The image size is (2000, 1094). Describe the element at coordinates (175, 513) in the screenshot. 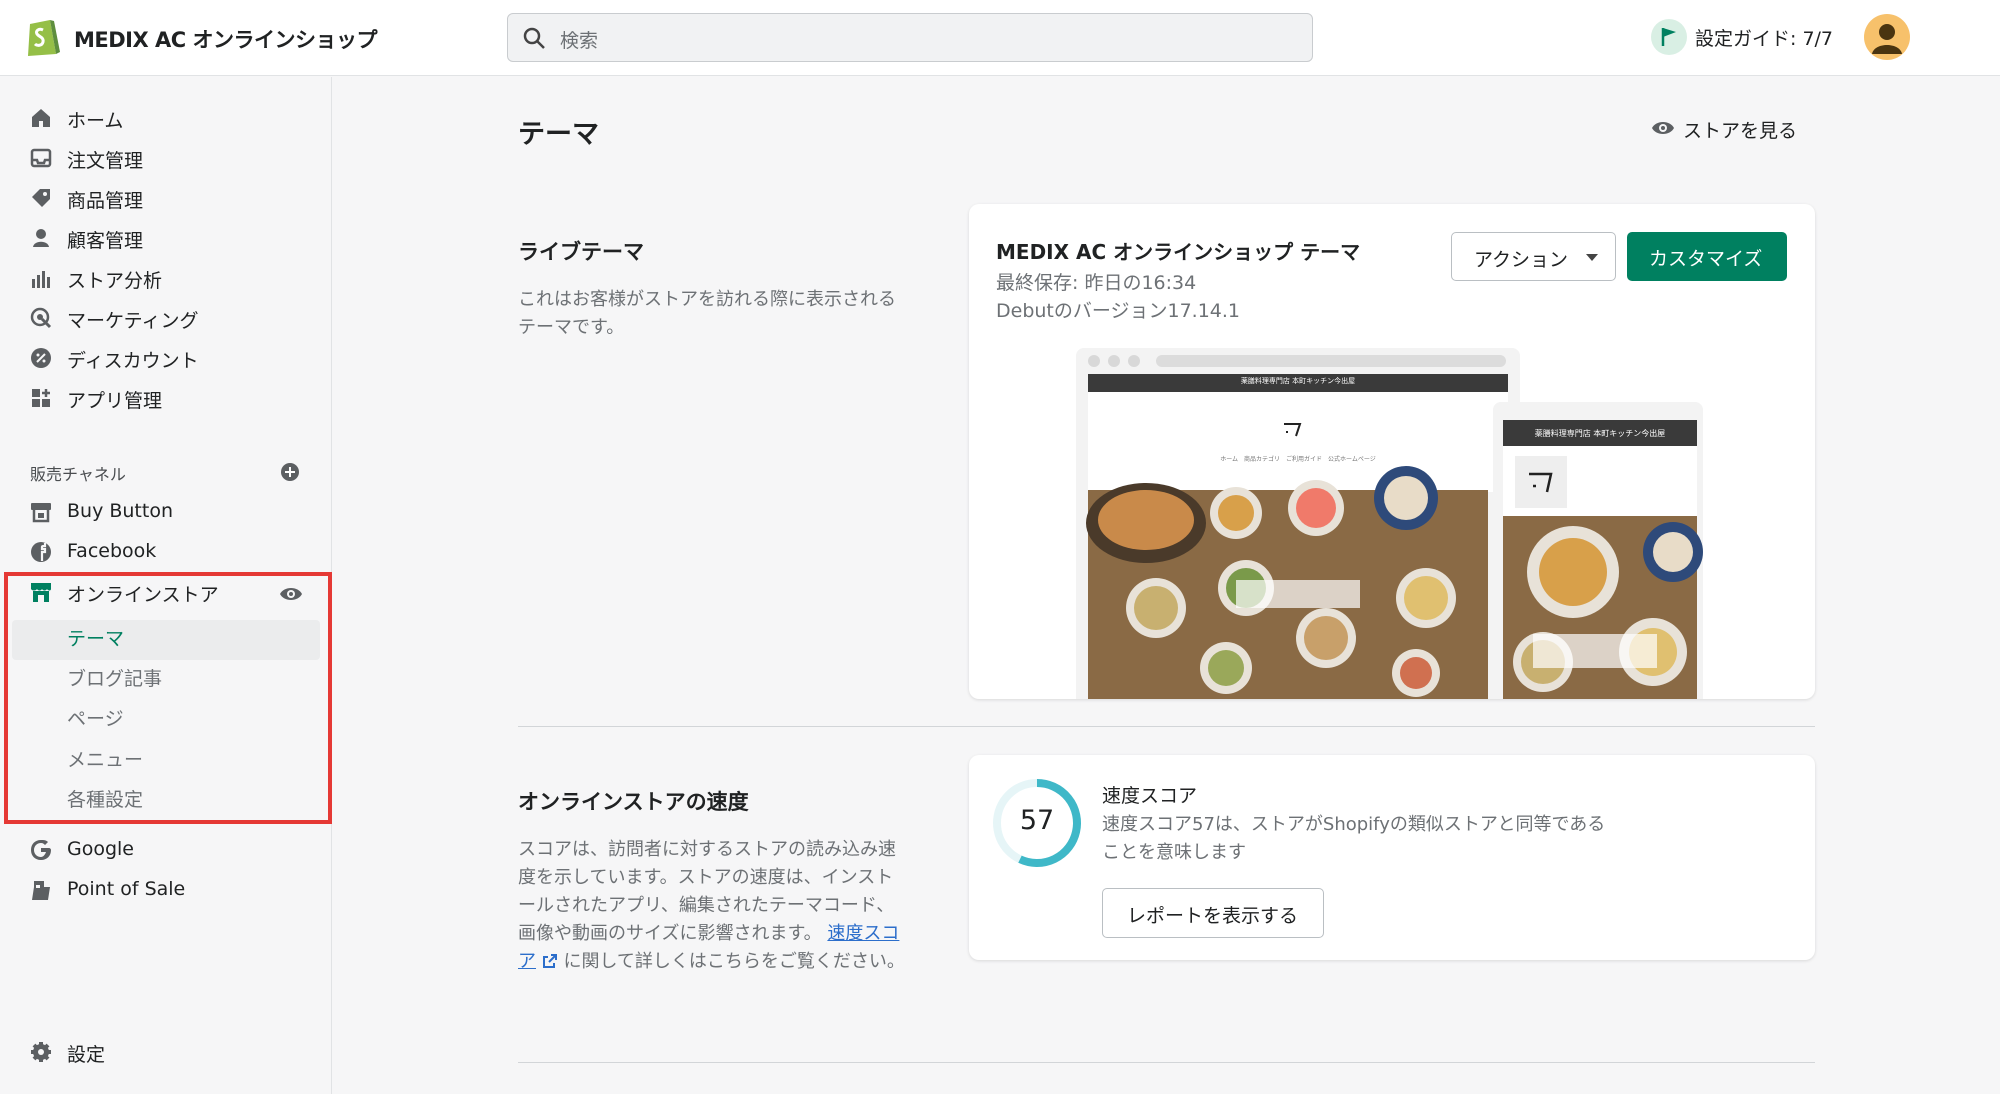

I see `channel-buy-button: Buy Button` at that location.